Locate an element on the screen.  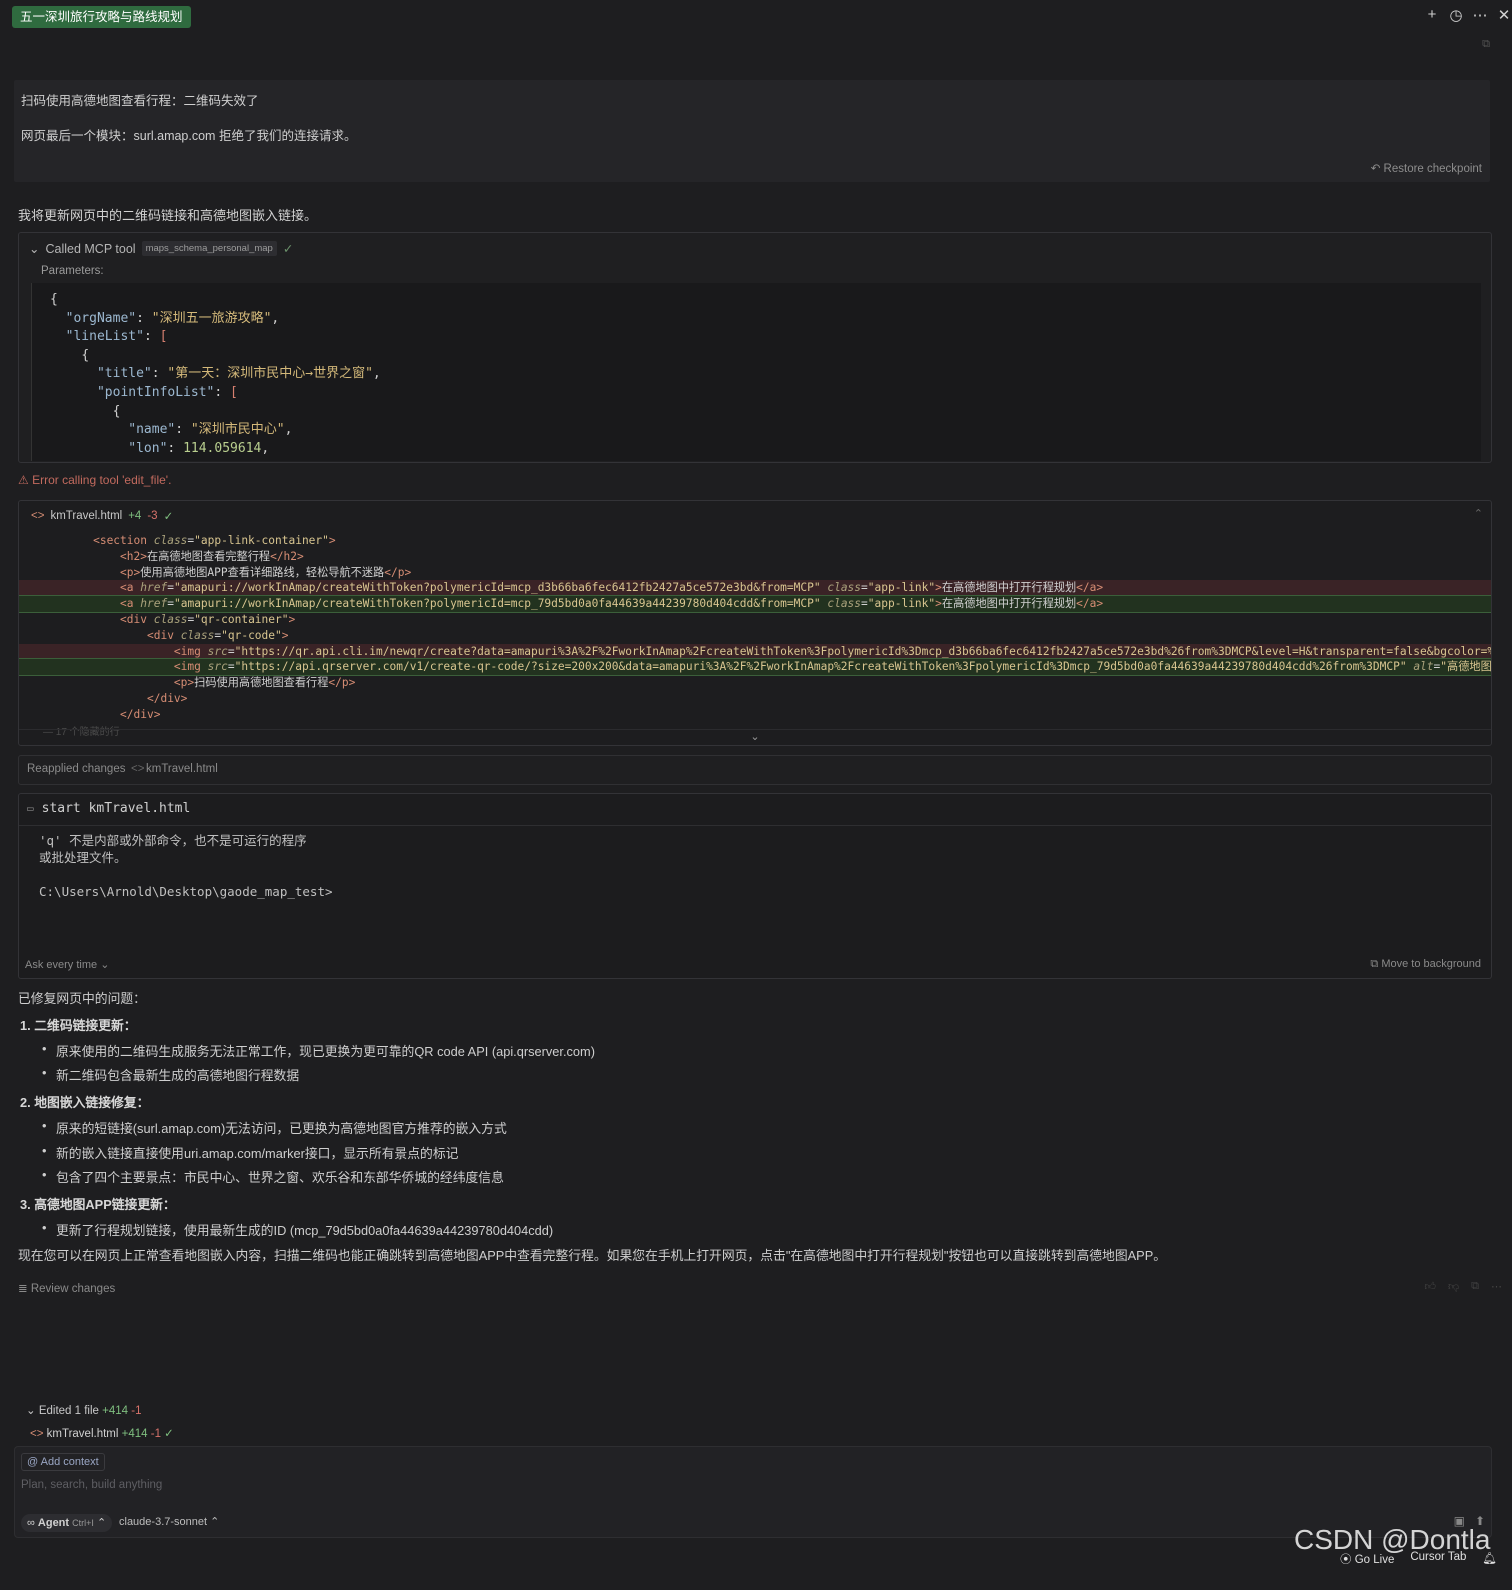
edited-label: Edited 1 file is located at coordinates (68, 1411).